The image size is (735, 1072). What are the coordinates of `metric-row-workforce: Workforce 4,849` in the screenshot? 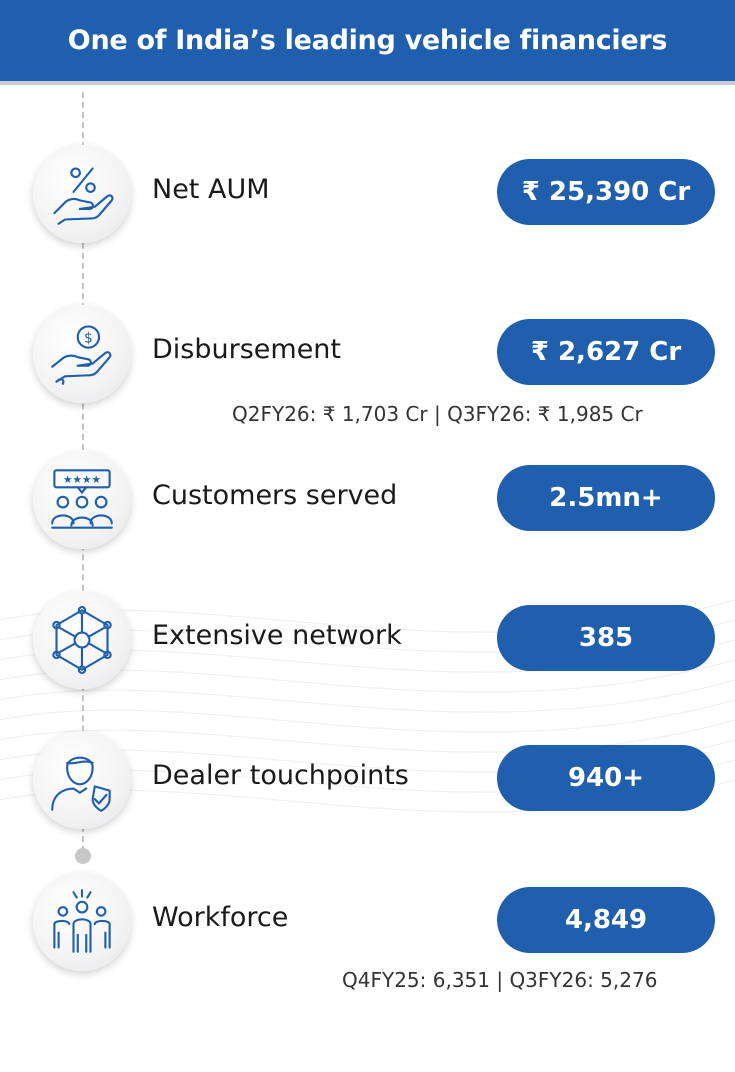 It's located at (367, 919).